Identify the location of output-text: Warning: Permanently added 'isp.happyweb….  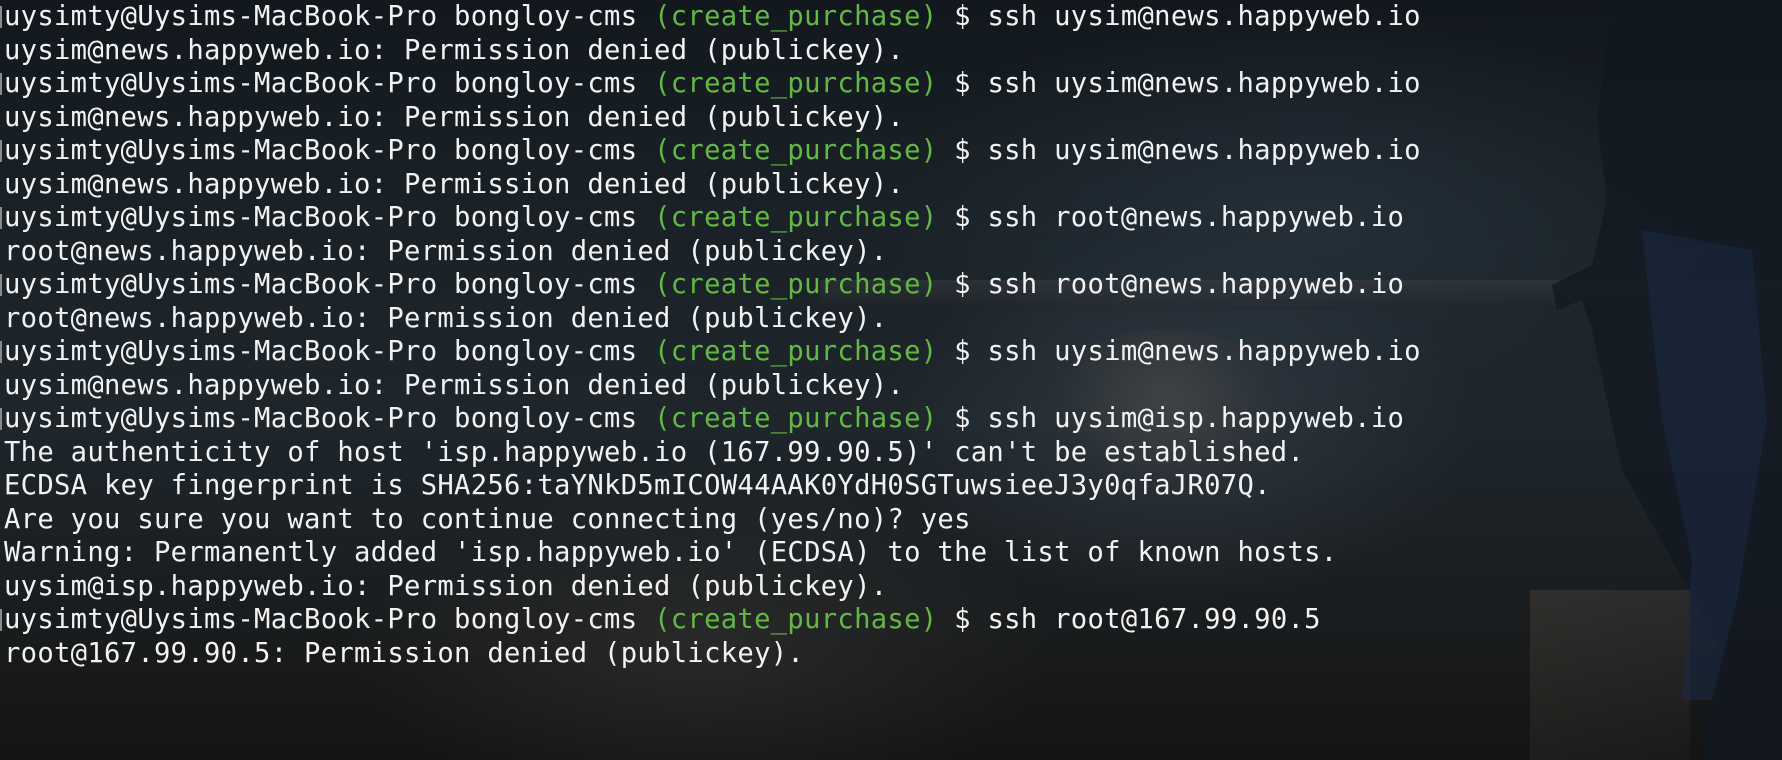
(671, 552).